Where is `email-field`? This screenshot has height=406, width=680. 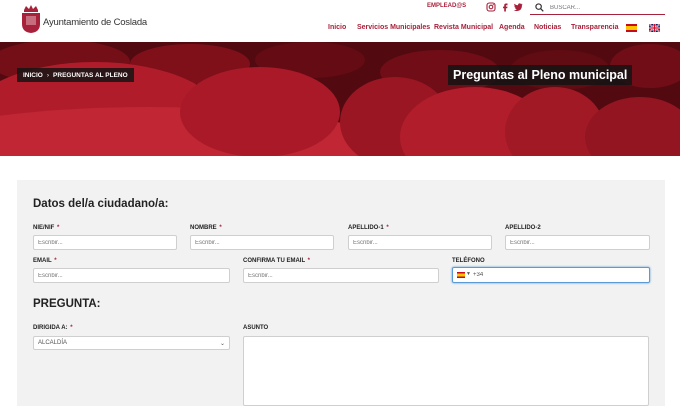 email-field is located at coordinates (131, 275).